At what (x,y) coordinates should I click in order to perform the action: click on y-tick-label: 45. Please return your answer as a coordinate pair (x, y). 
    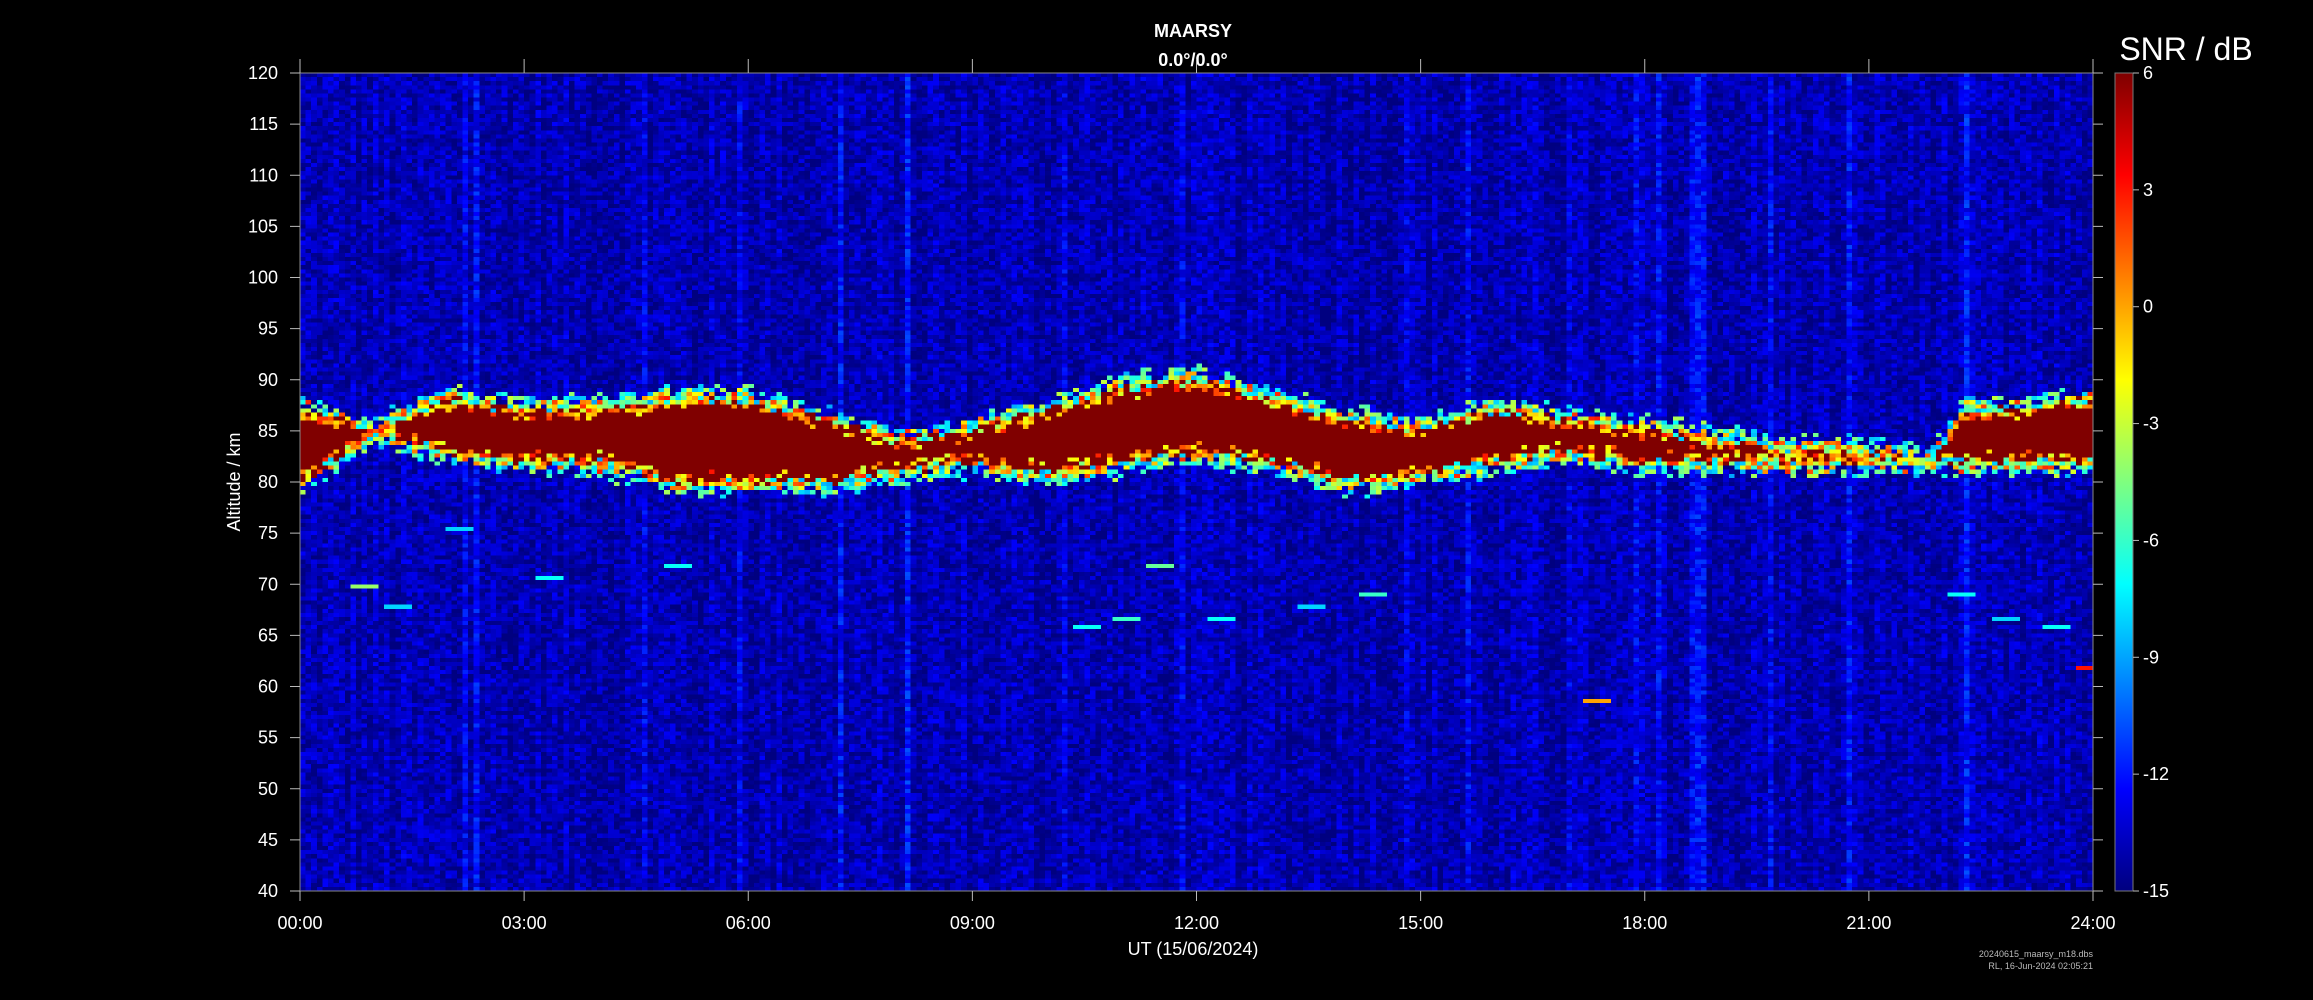
    Looking at the image, I should click on (268, 840).